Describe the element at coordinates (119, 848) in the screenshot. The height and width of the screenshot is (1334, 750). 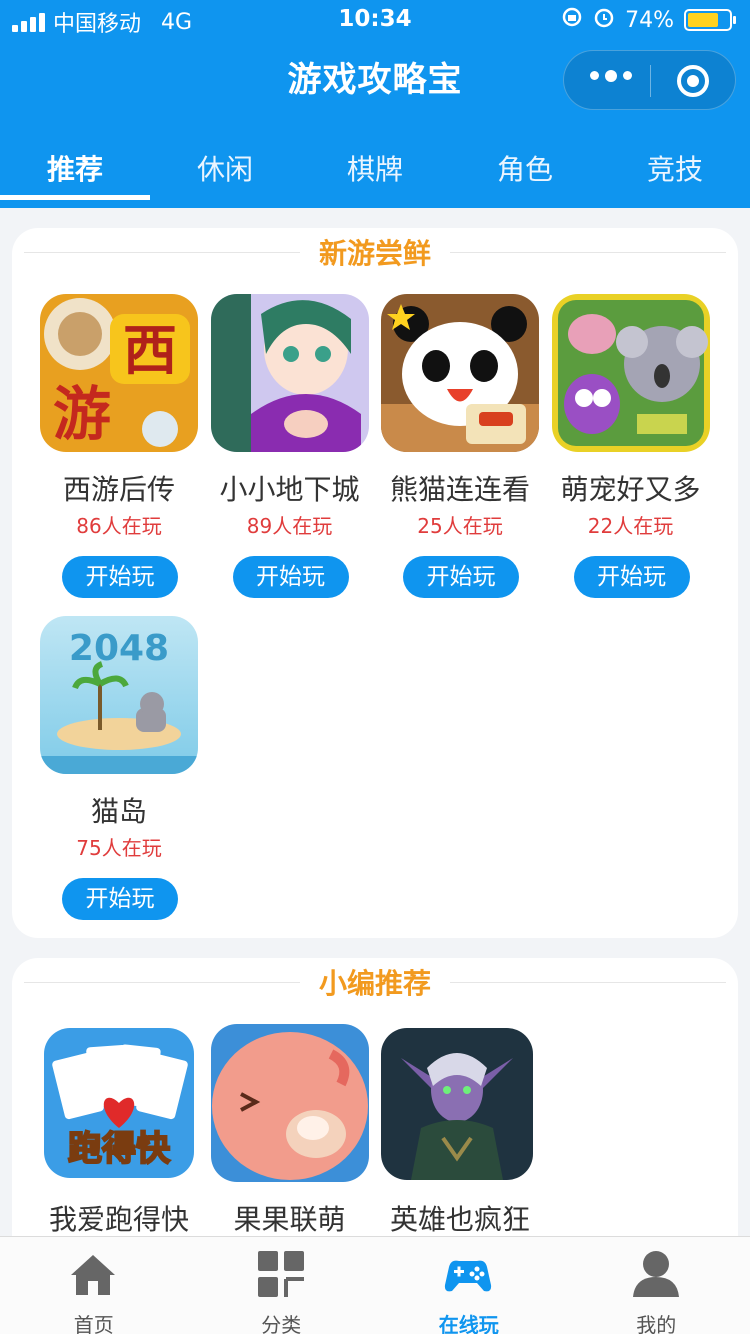
I see `online-count: 75人在玩` at that location.